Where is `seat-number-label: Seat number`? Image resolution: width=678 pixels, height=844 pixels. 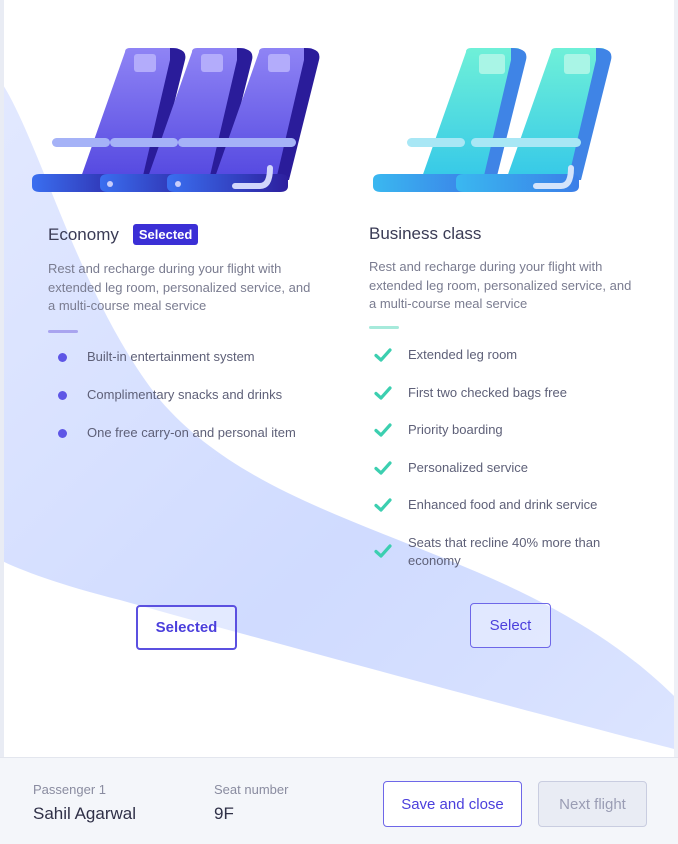
seat-number-label: Seat number is located at coordinates (251, 789).